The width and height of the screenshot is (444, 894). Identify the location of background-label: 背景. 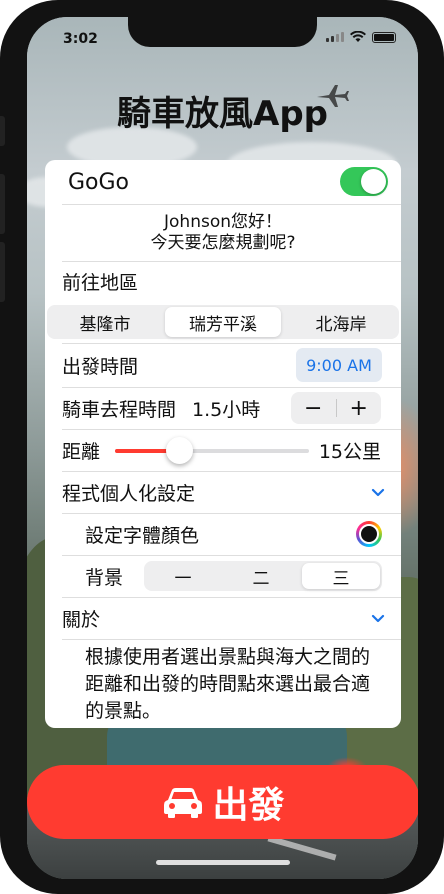
(104, 577).